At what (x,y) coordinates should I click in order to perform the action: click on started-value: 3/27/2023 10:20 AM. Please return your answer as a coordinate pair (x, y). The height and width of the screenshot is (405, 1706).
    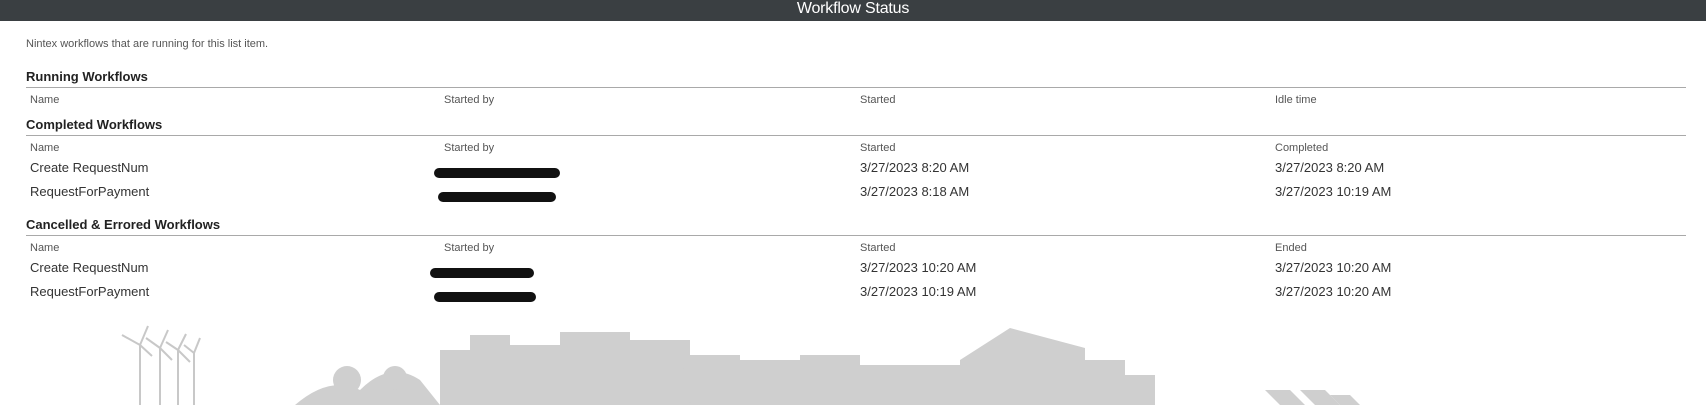
    Looking at the image, I should click on (918, 267).